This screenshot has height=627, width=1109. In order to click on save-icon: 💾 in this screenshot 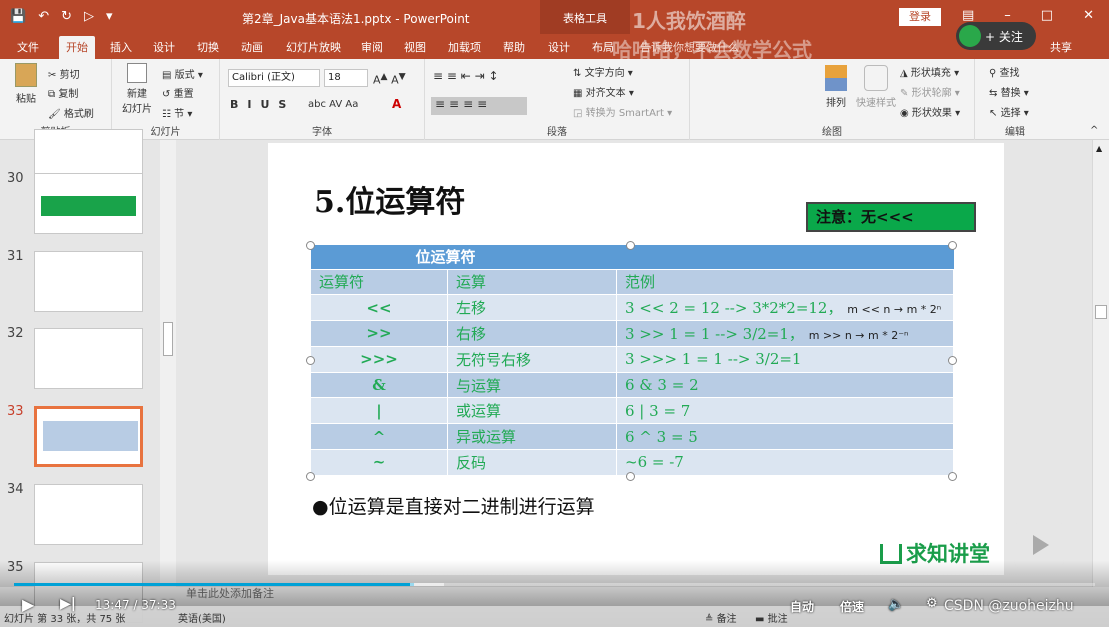, I will do `click(18, 16)`.